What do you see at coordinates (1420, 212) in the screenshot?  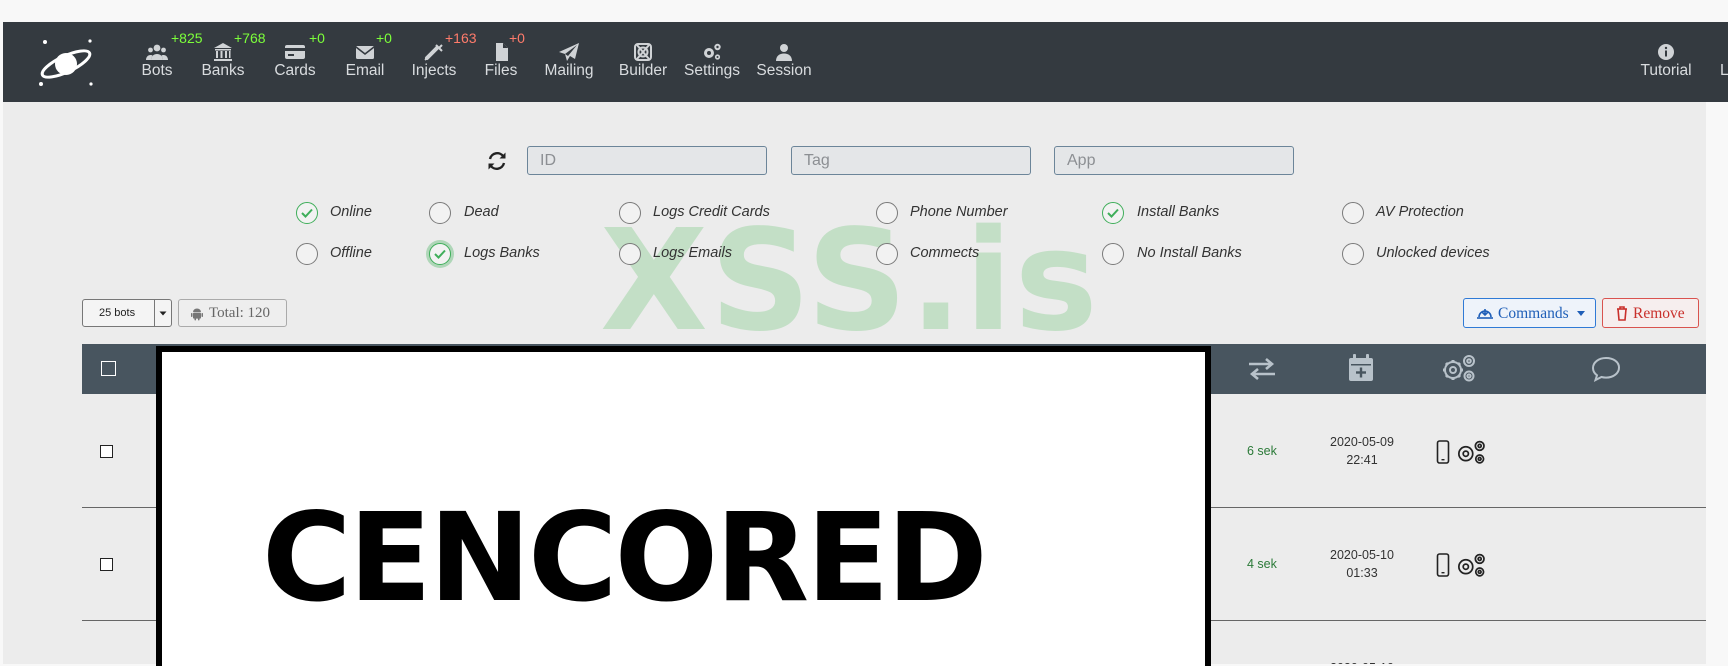 I see `filter-av-protection-label: AV Protection` at bounding box center [1420, 212].